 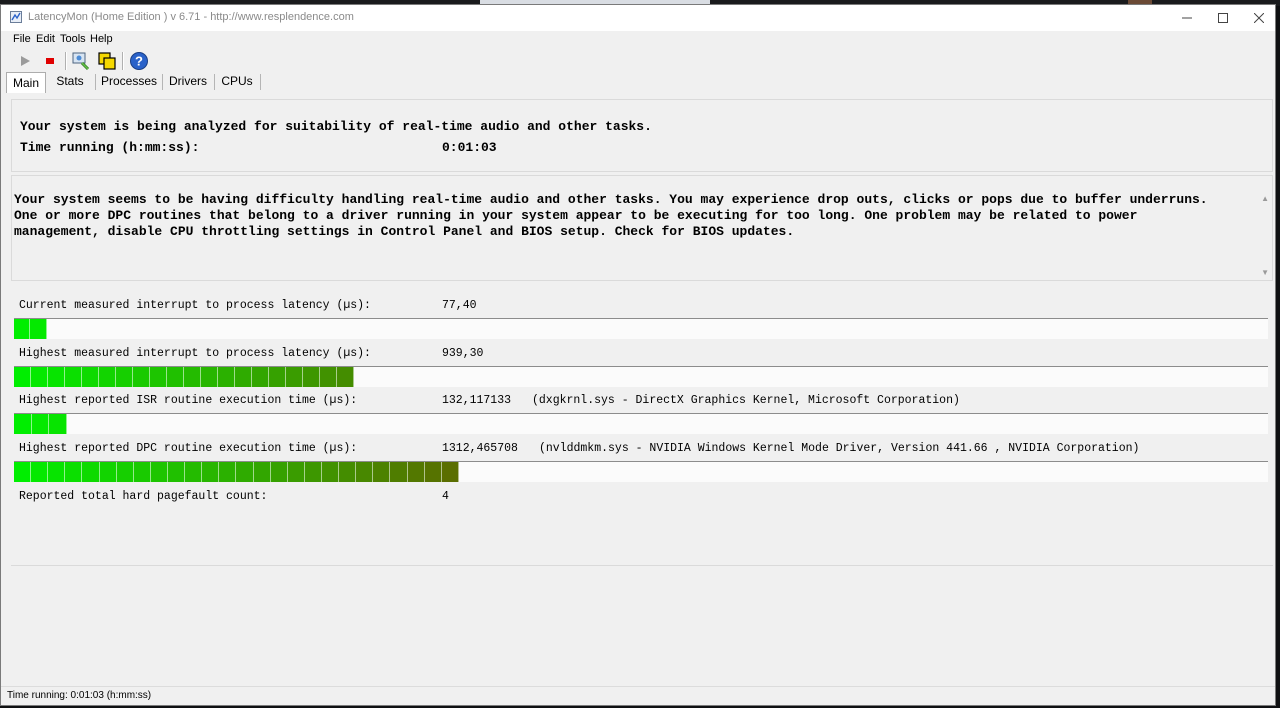 I want to click on stop-icon, so click(x=50, y=61).